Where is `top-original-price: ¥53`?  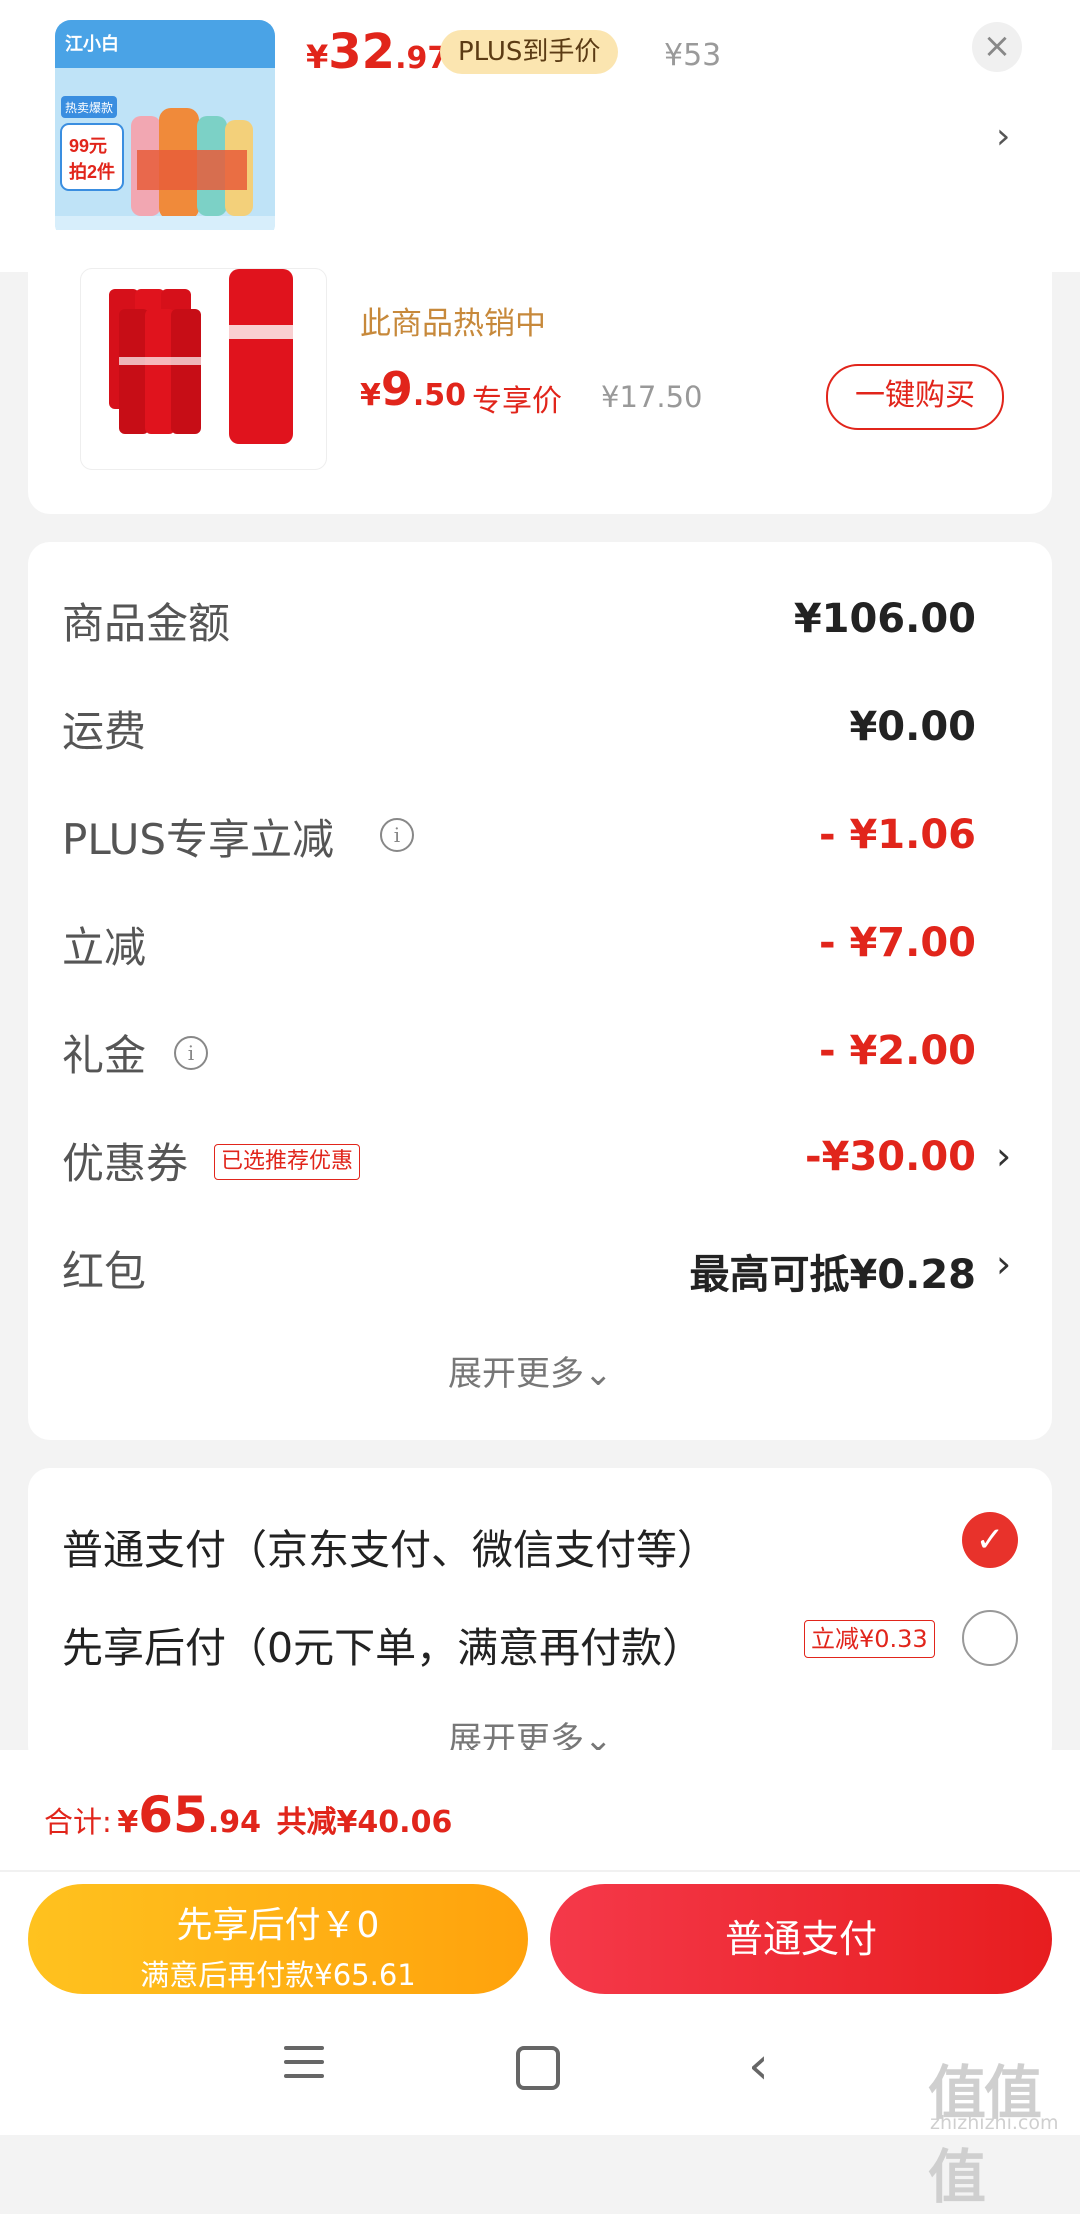 top-original-price: ¥53 is located at coordinates (693, 55).